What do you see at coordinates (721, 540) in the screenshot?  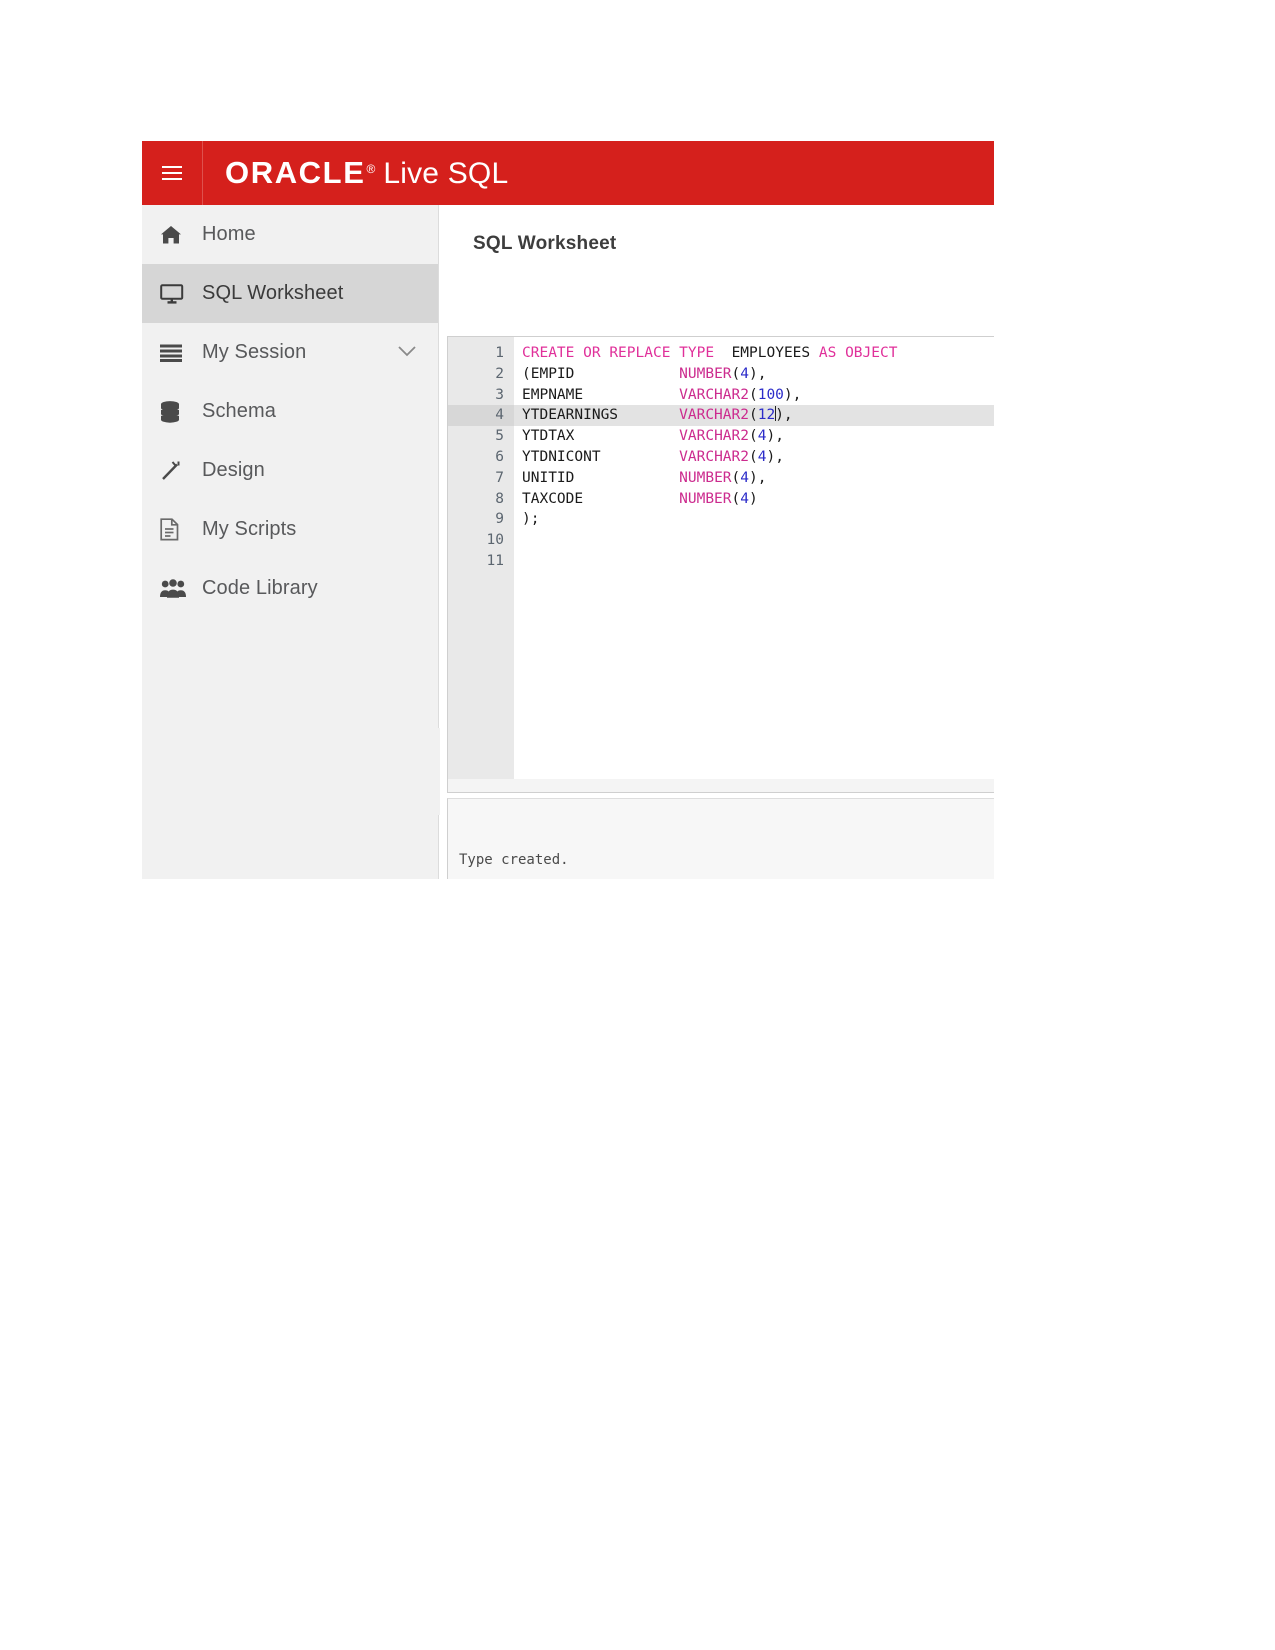 I see `editor-line: 10` at bounding box center [721, 540].